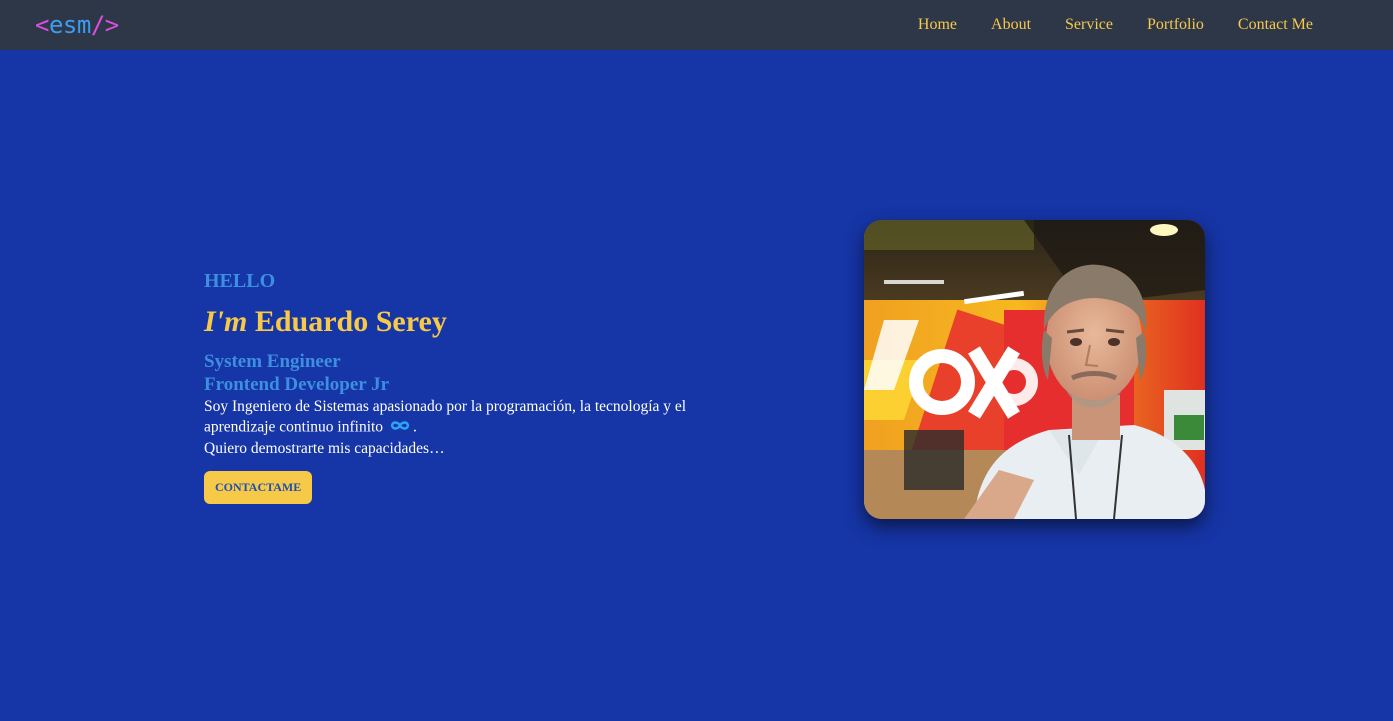 The height and width of the screenshot is (721, 1393). Describe the element at coordinates (104, 25) in the screenshot. I see `logo-close-bracket: />` at that location.